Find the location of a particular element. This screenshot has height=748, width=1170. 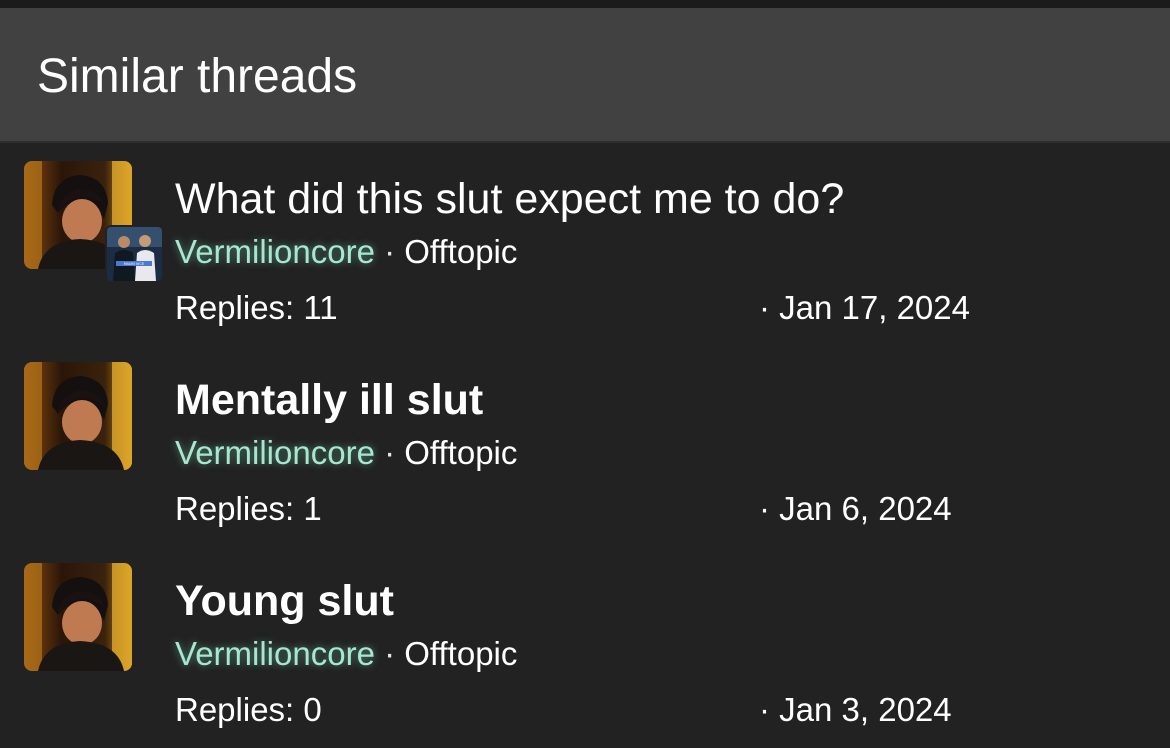

top-edge-strip is located at coordinates (585, 4).